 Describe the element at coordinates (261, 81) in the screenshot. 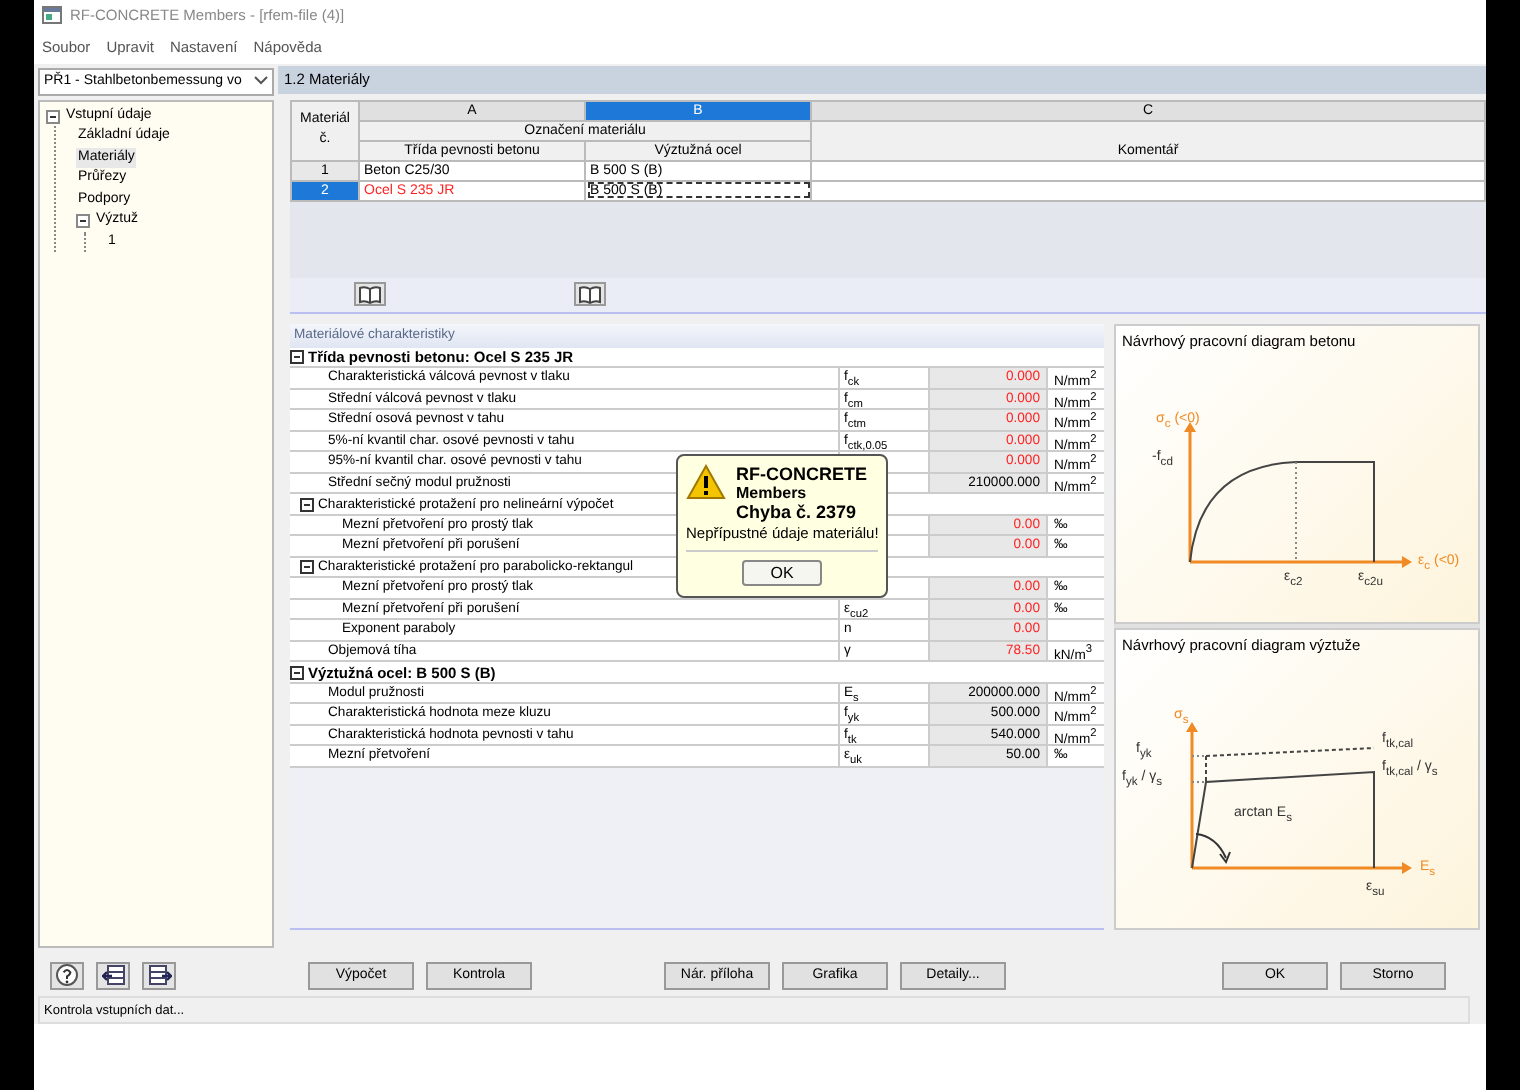

I see `caret-icon` at that location.